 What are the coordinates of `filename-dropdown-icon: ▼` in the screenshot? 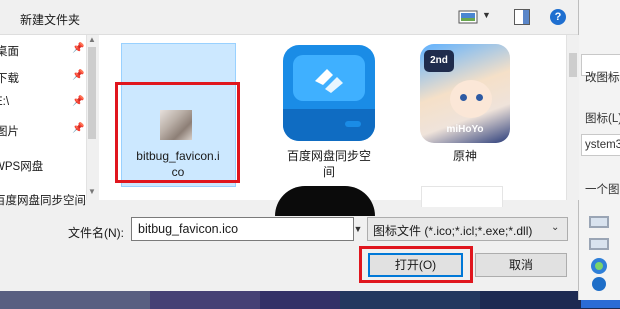 It's located at (358, 229).